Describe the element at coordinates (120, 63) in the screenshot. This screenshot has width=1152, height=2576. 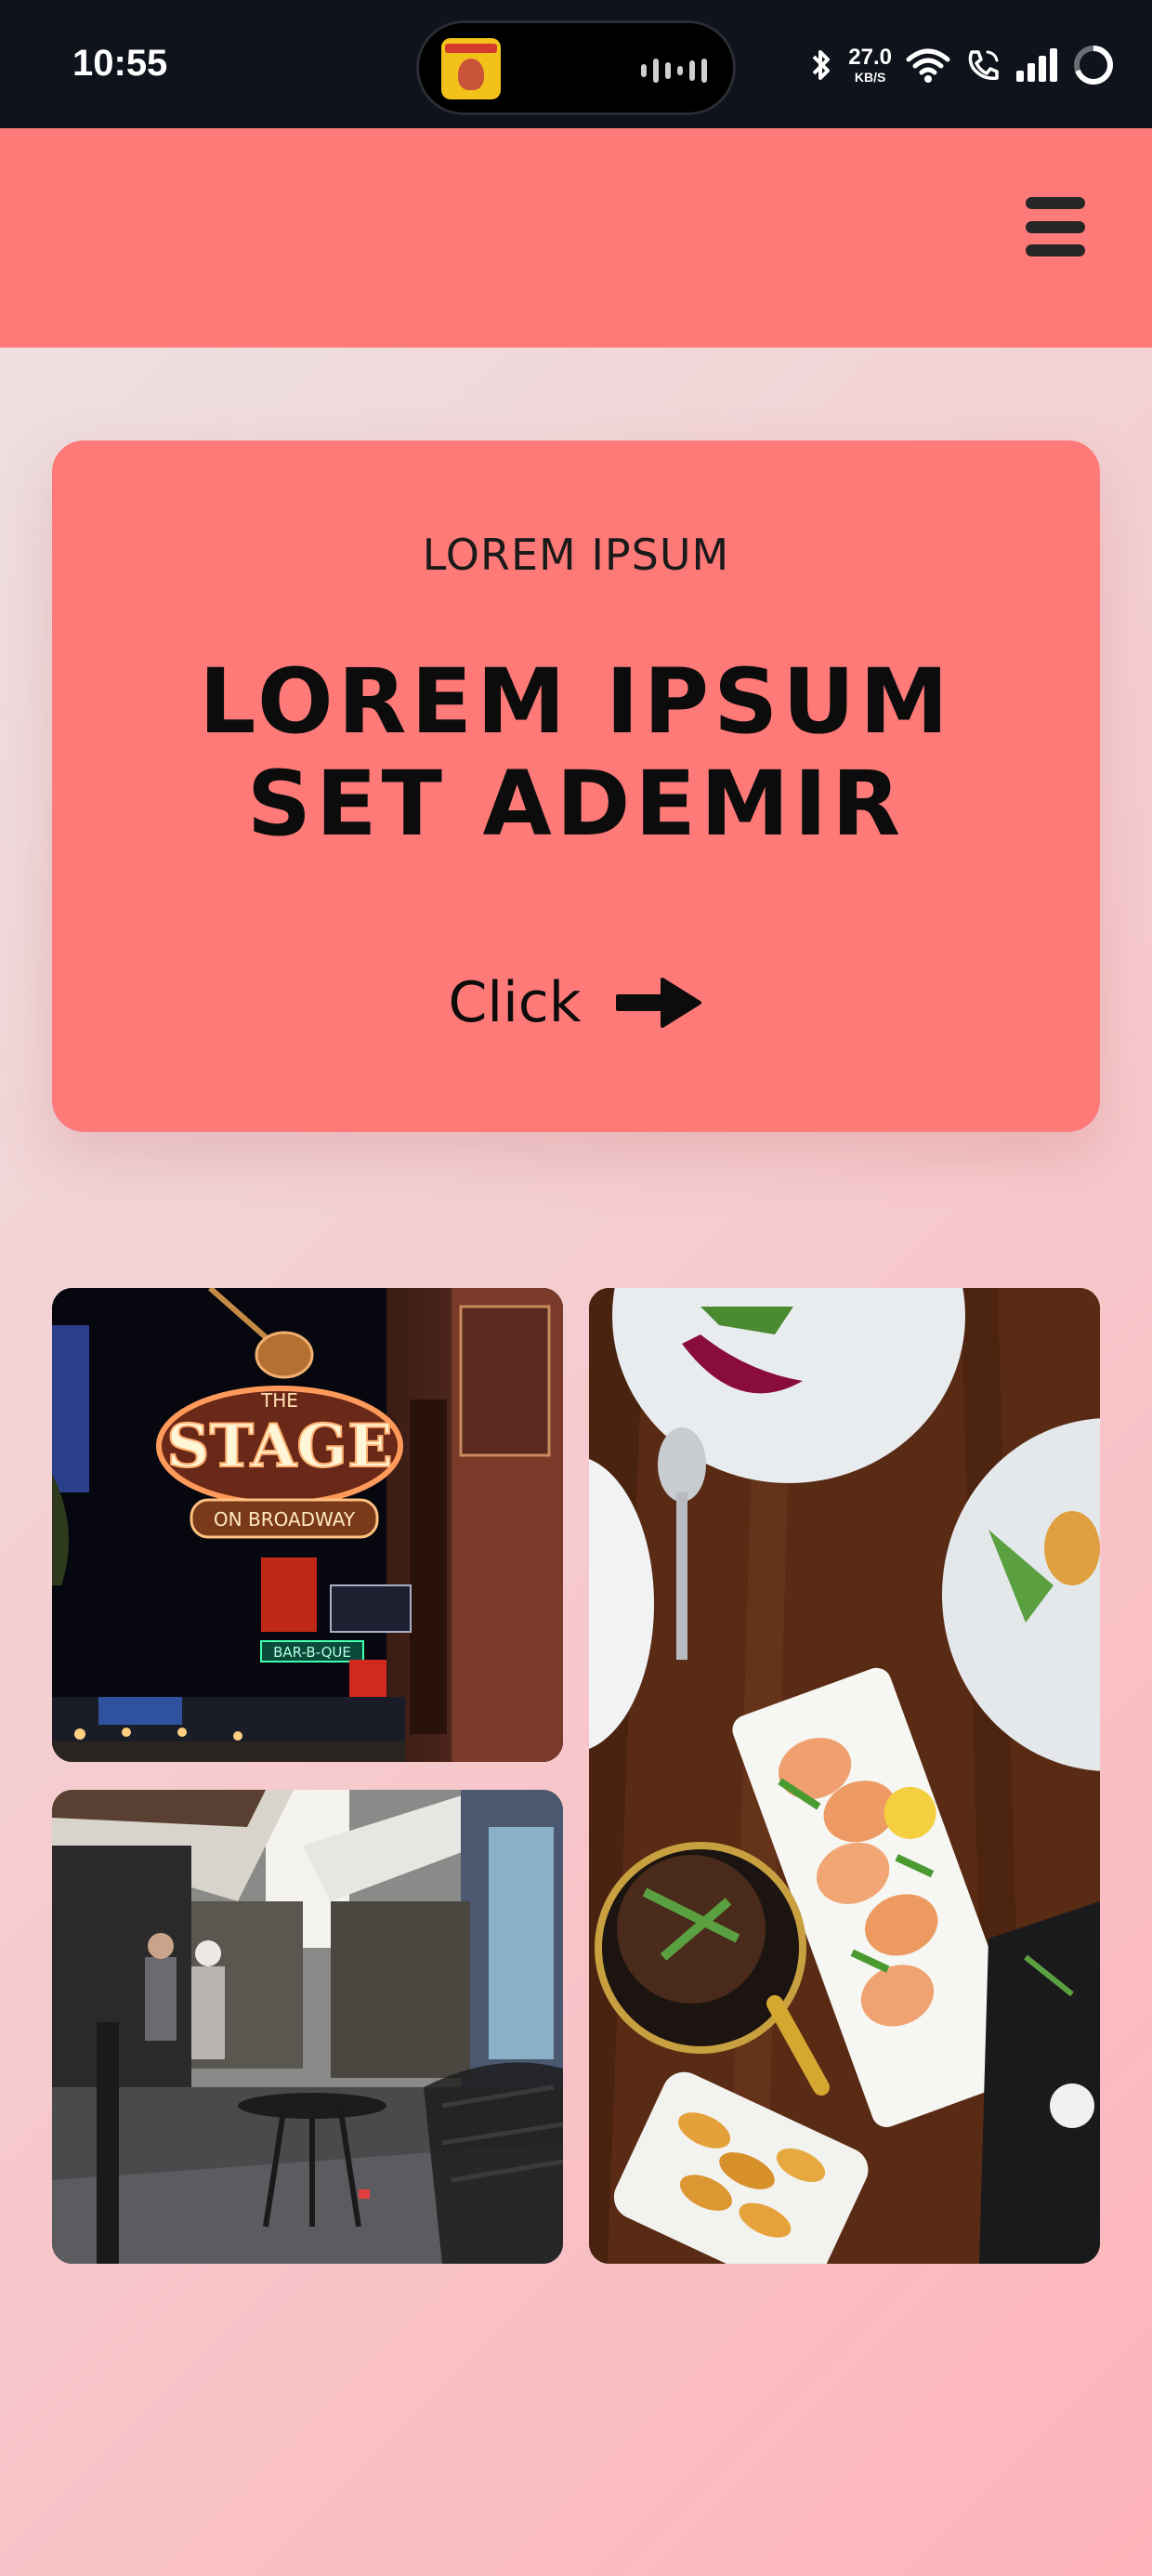
I see `status-time: 10:55` at that location.